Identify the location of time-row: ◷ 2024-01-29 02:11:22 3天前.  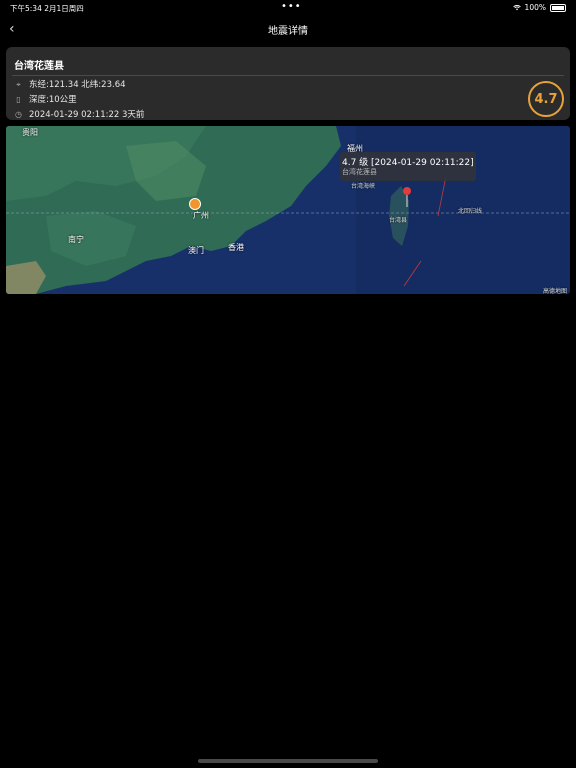
(79, 114).